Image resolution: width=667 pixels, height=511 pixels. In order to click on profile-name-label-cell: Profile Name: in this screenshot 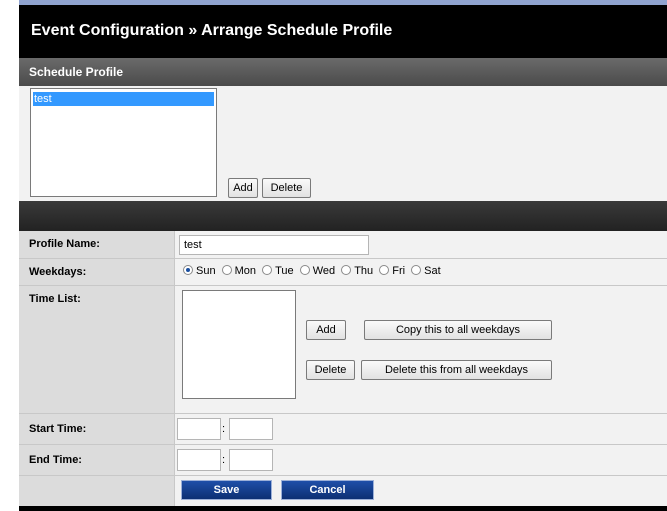, I will do `click(97, 244)`.